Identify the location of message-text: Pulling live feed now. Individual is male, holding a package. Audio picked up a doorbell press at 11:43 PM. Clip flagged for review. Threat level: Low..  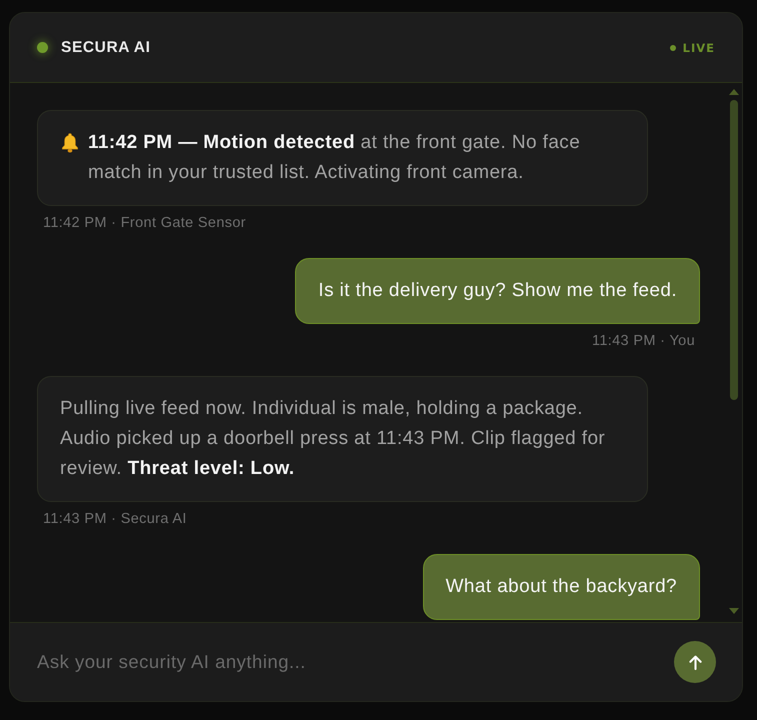
(333, 439).